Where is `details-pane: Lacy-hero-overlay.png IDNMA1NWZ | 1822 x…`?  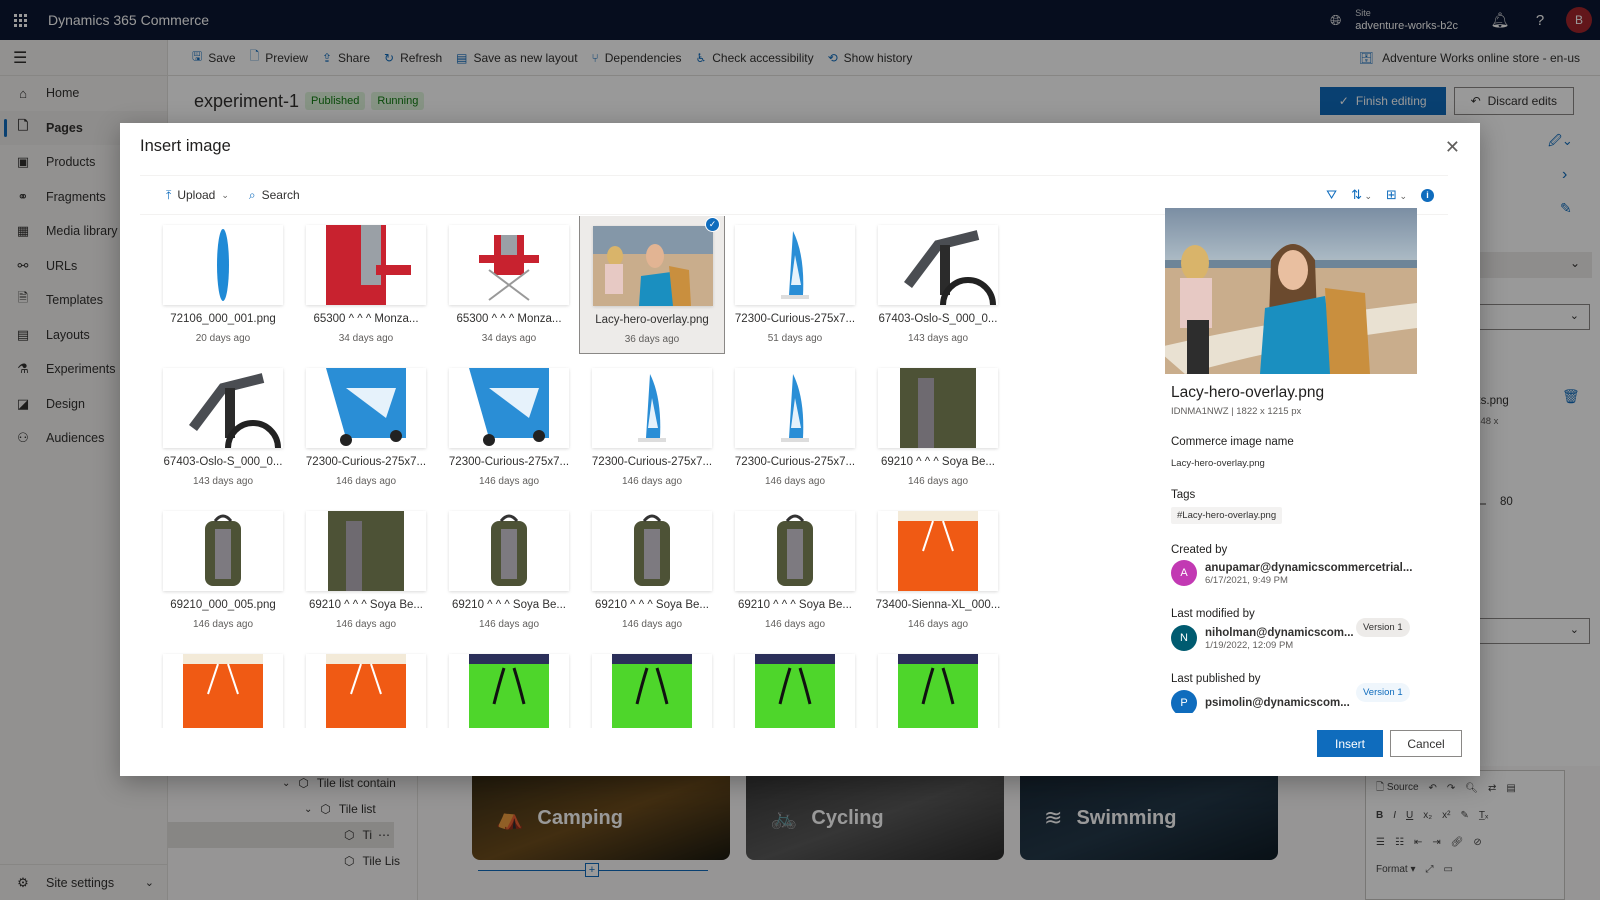
details-pane: Lacy-hero-overlay.png IDNMA1NWZ | 1822 x… is located at coordinates (1295, 460).